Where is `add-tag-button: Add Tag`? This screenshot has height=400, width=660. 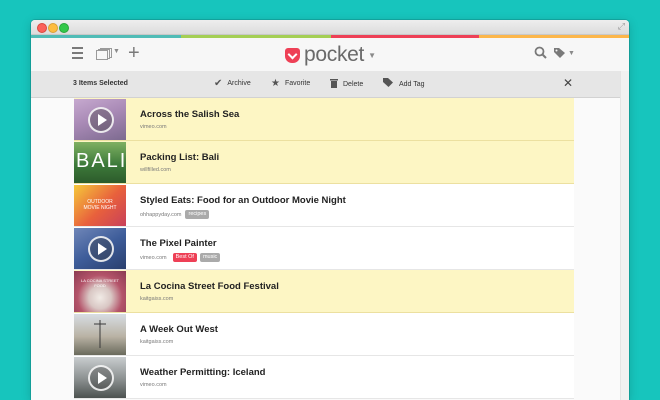
add-tag-button: Add Tag is located at coordinates (404, 84).